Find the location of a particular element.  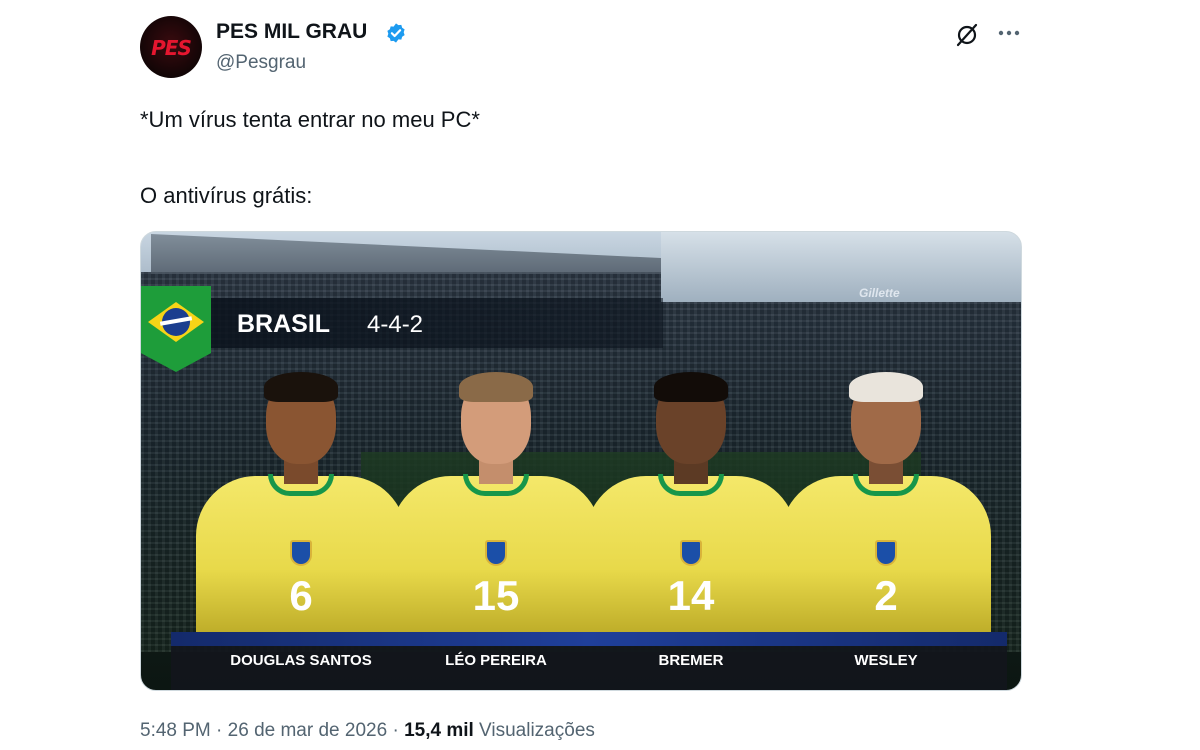

tweet-time: 5:48 PM is located at coordinates (175, 730).